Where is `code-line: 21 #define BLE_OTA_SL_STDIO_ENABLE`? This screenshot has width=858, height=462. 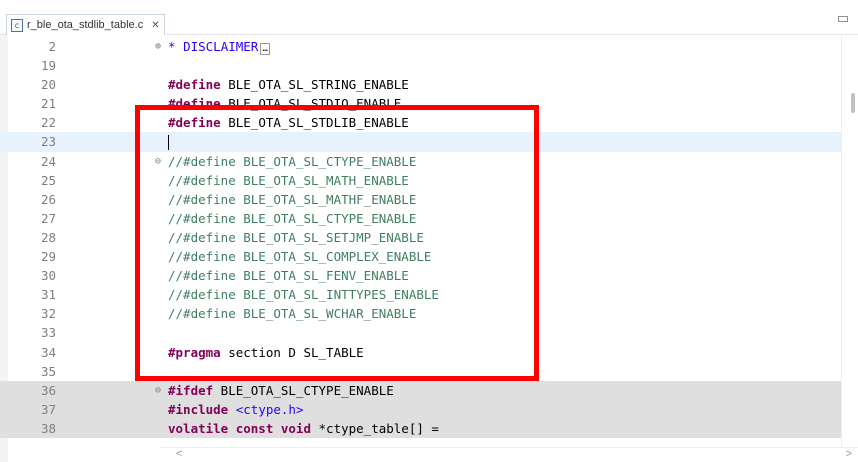 code-line: 21 #define BLE_OTA_SL_STDIO_ENABLE is located at coordinates (429, 103).